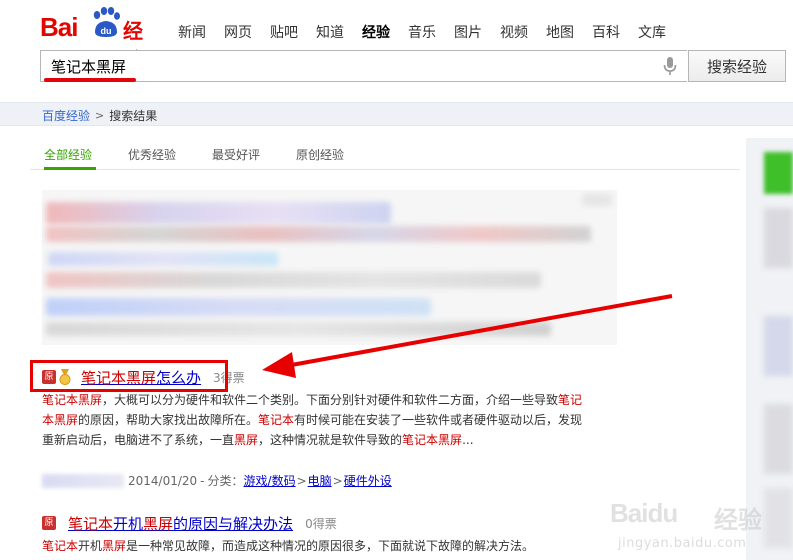 The height and width of the screenshot is (560, 793). I want to click on watermark-url: jingyan.baidu.com, so click(682, 543).